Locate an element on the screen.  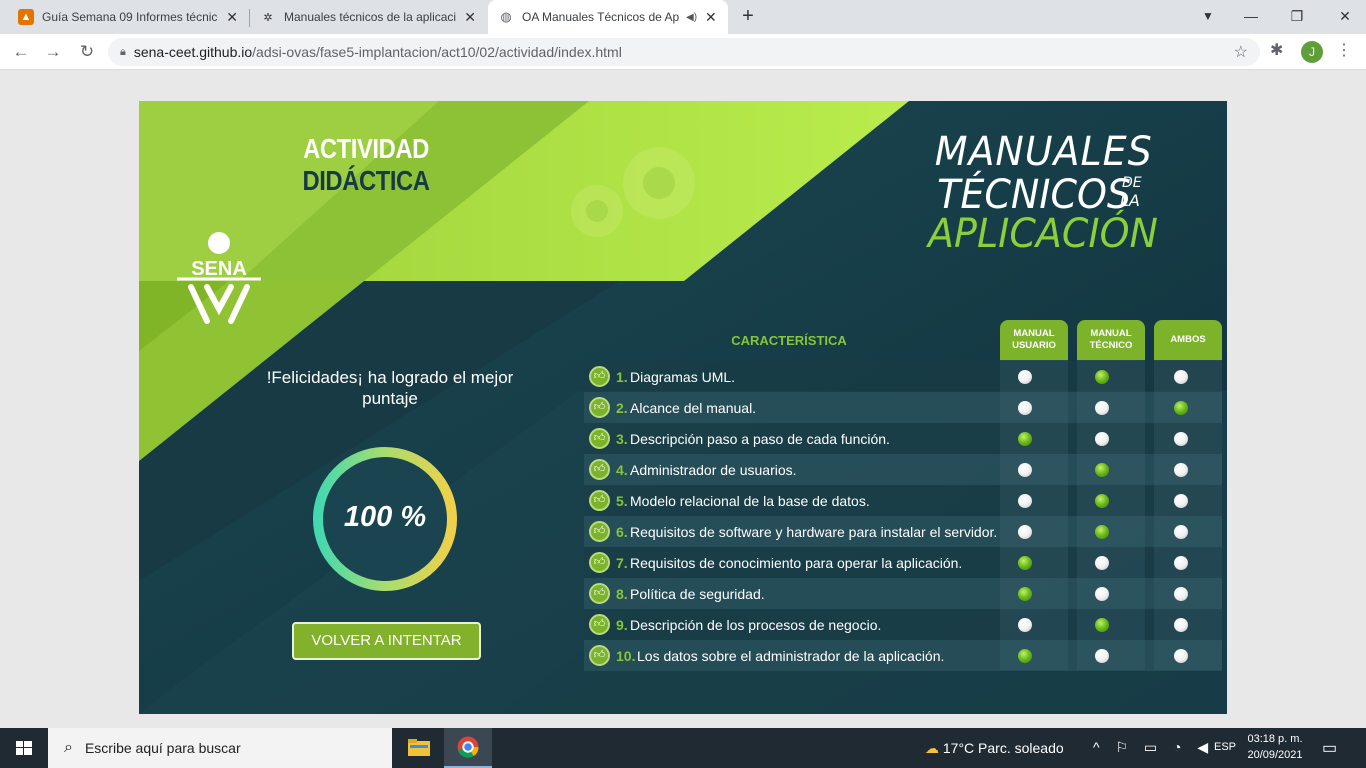
search-icon: ⌕ is located at coordinates (68, 747).